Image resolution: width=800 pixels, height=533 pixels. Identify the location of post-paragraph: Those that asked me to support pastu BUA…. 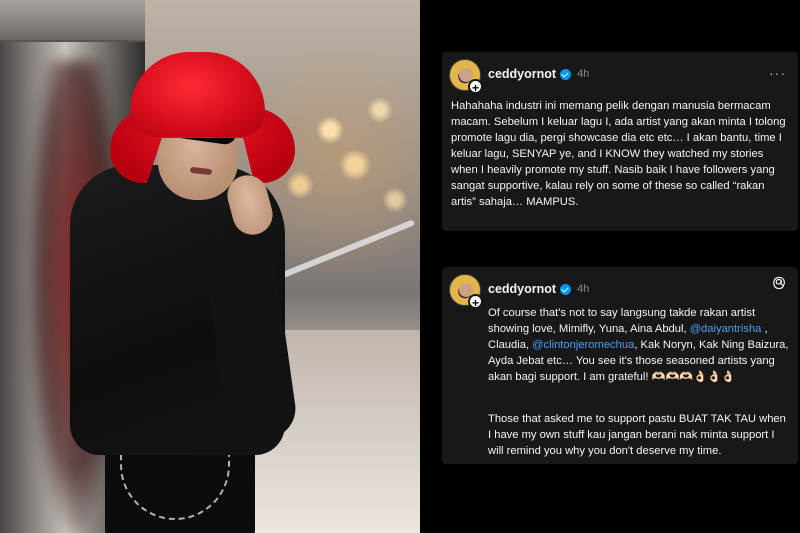
(637, 435).